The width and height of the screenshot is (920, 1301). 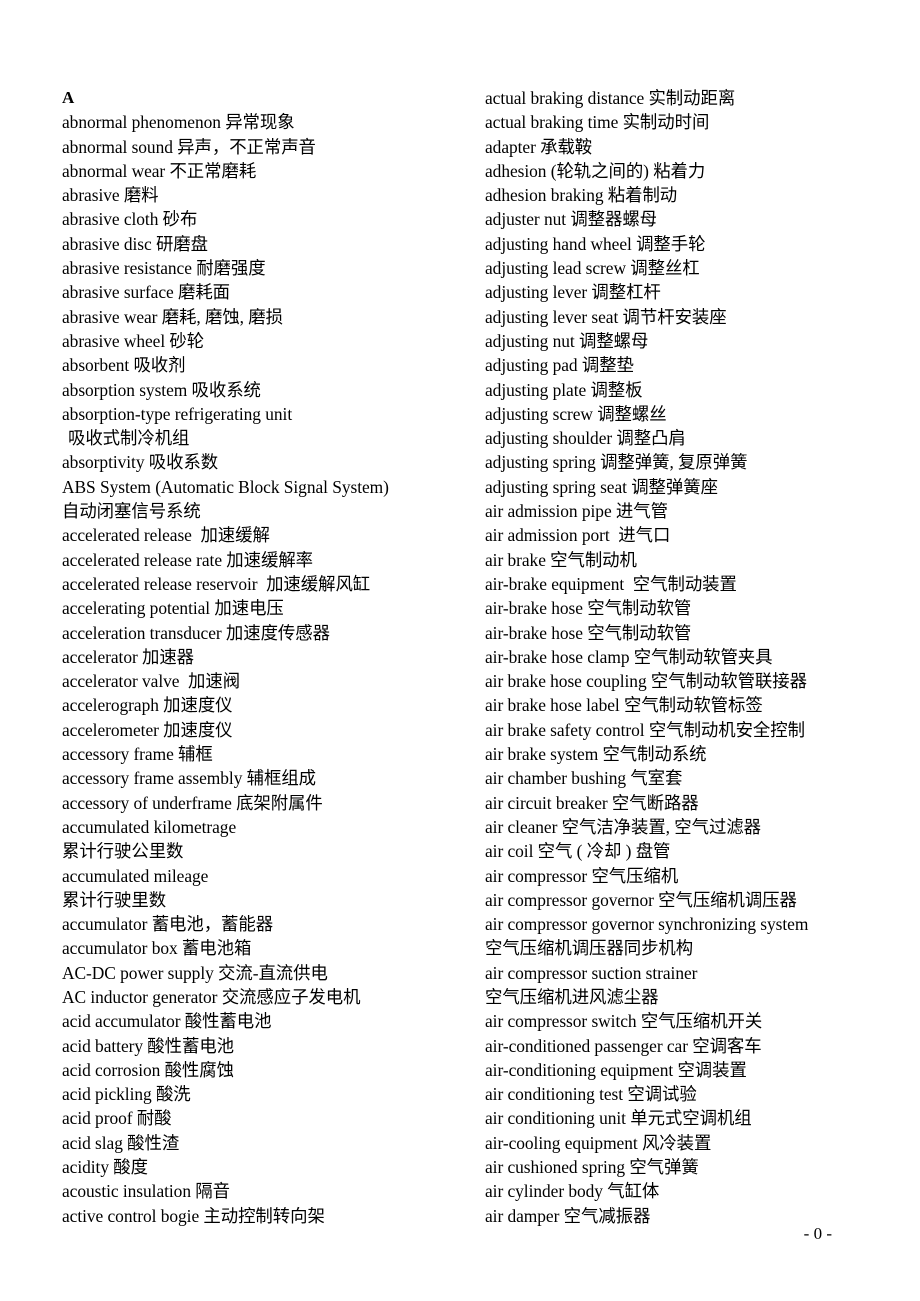 I want to click on glossary-entry: air compressor governor 空气压缩机调压器, so click(x=641, y=899).